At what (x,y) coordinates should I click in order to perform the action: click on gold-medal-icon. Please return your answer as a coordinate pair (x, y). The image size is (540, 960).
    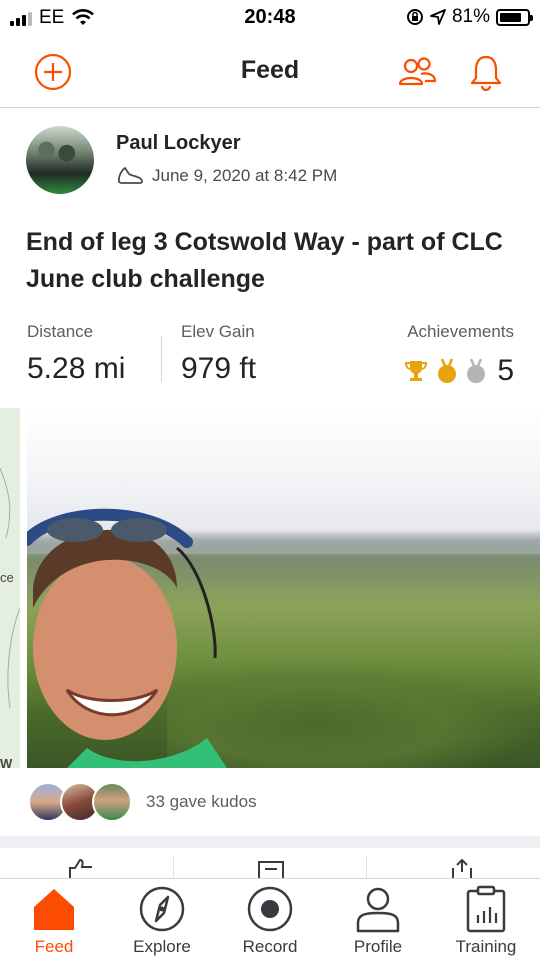
    Looking at the image, I should click on (447, 370).